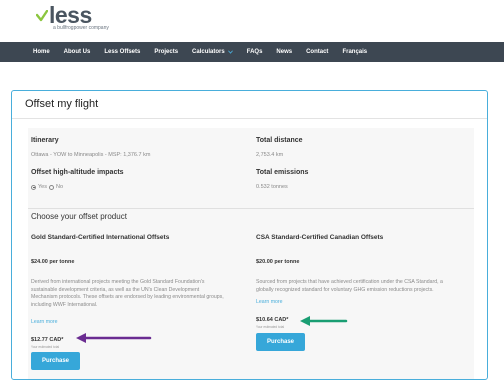  I want to click on product-csa-learn-more: Learn more, so click(269, 302).